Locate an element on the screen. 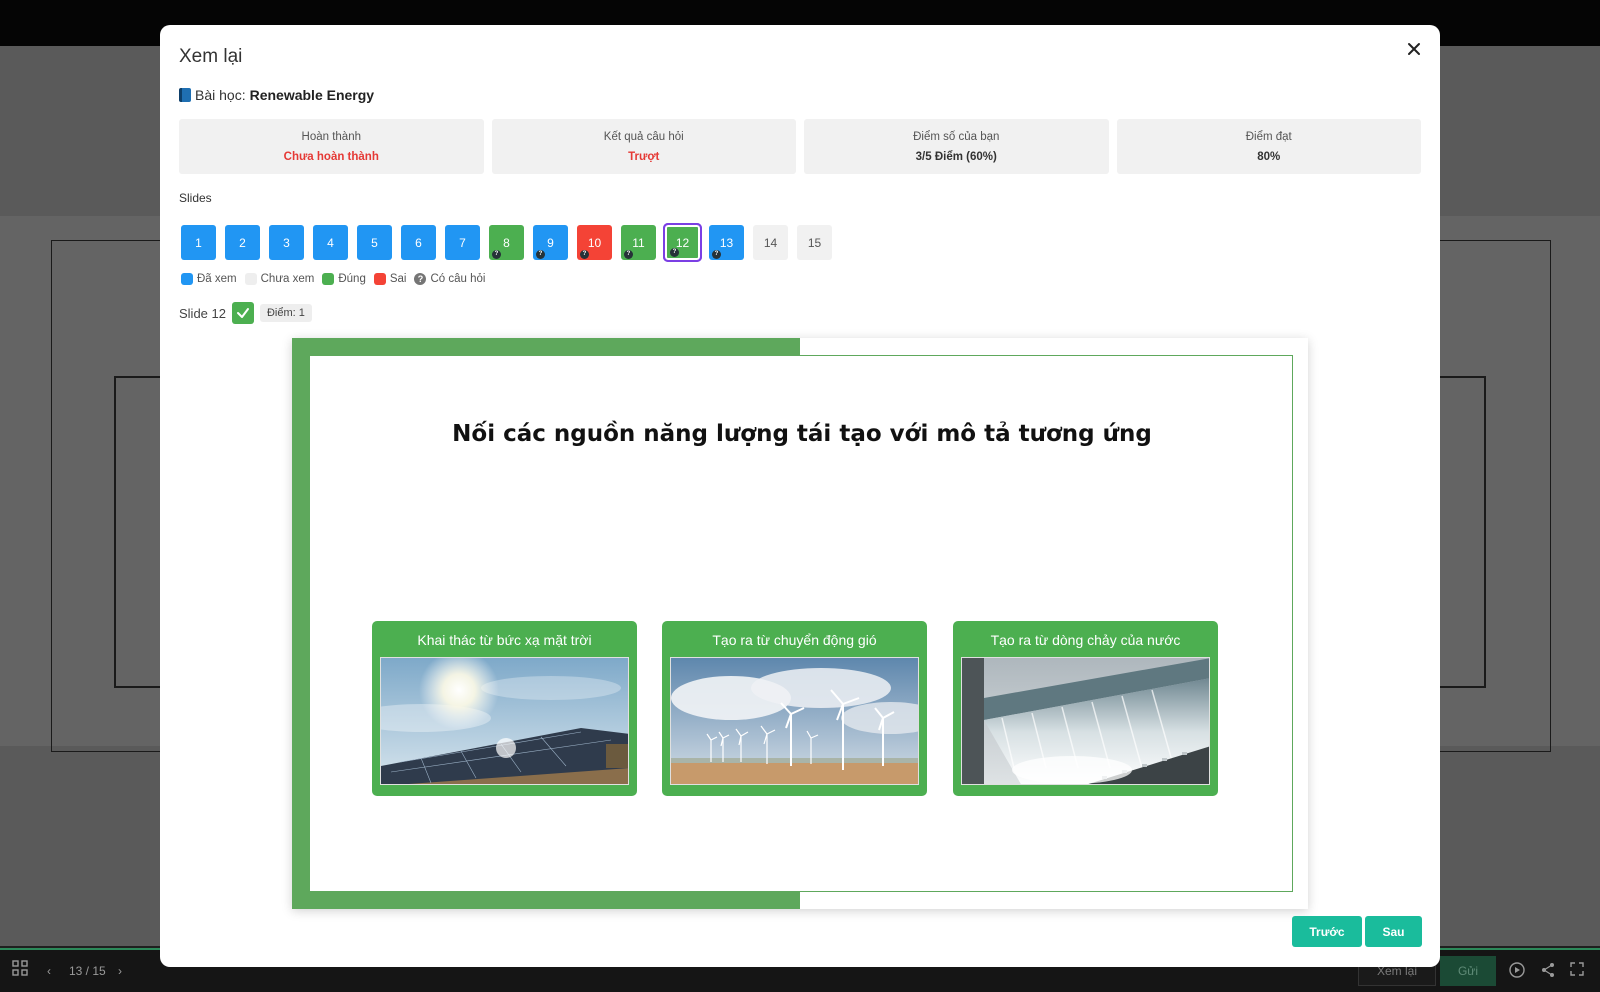 This screenshot has width=1600, height=992. slide-number: 8 is located at coordinates (506, 242).